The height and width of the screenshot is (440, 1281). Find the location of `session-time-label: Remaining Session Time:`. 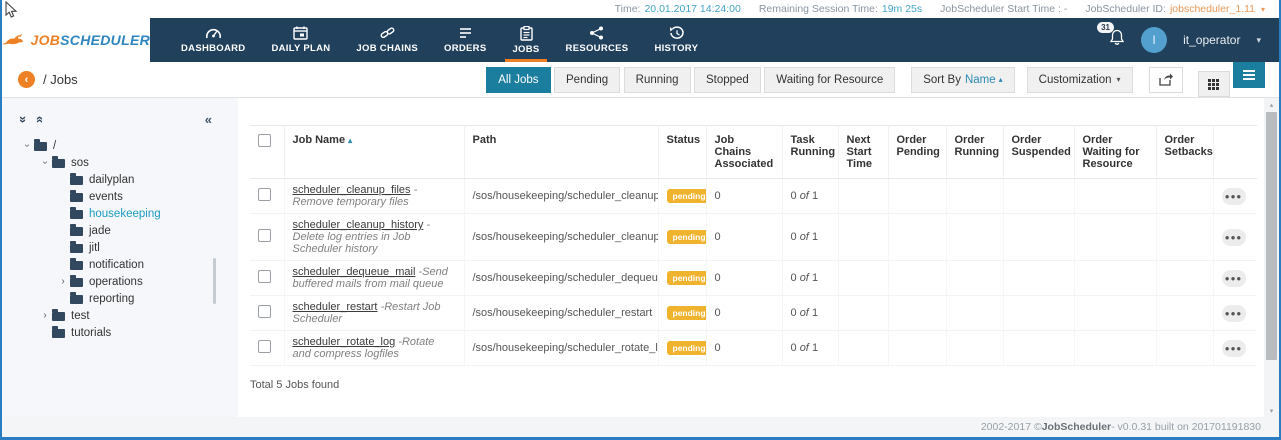

session-time-label: Remaining Session Time: is located at coordinates (818, 9).